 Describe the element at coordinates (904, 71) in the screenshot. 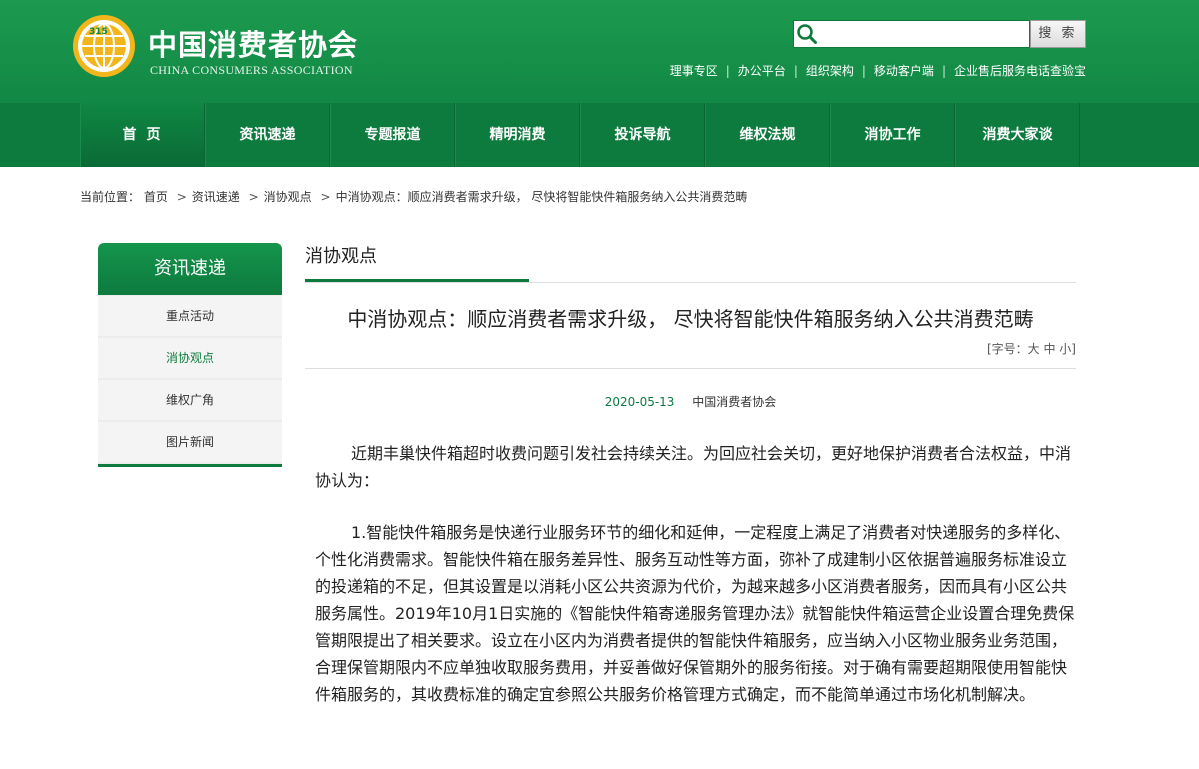

I see `toplink-mobile-client: 移动客户端` at that location.